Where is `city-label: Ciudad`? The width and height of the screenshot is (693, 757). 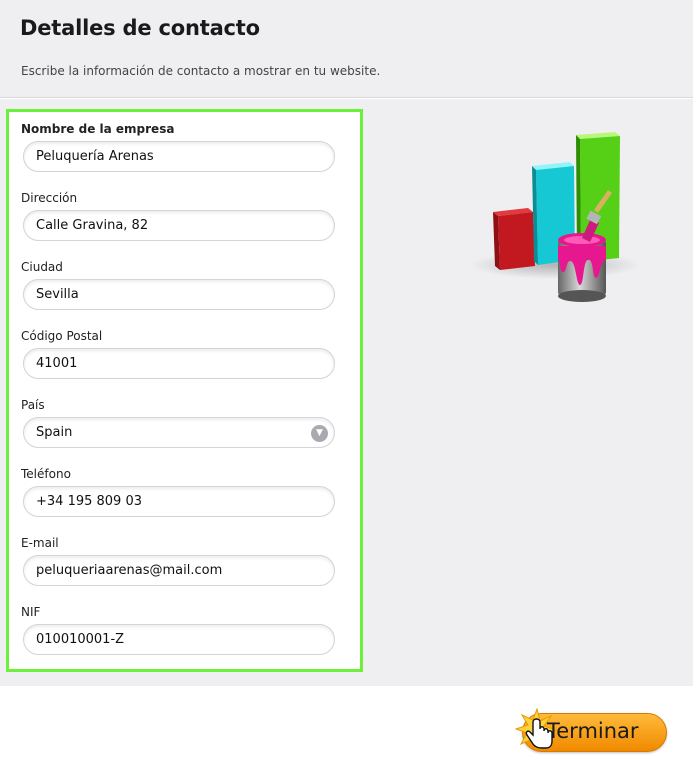
city-label: Ciudad is located at coordinates (42, 267).